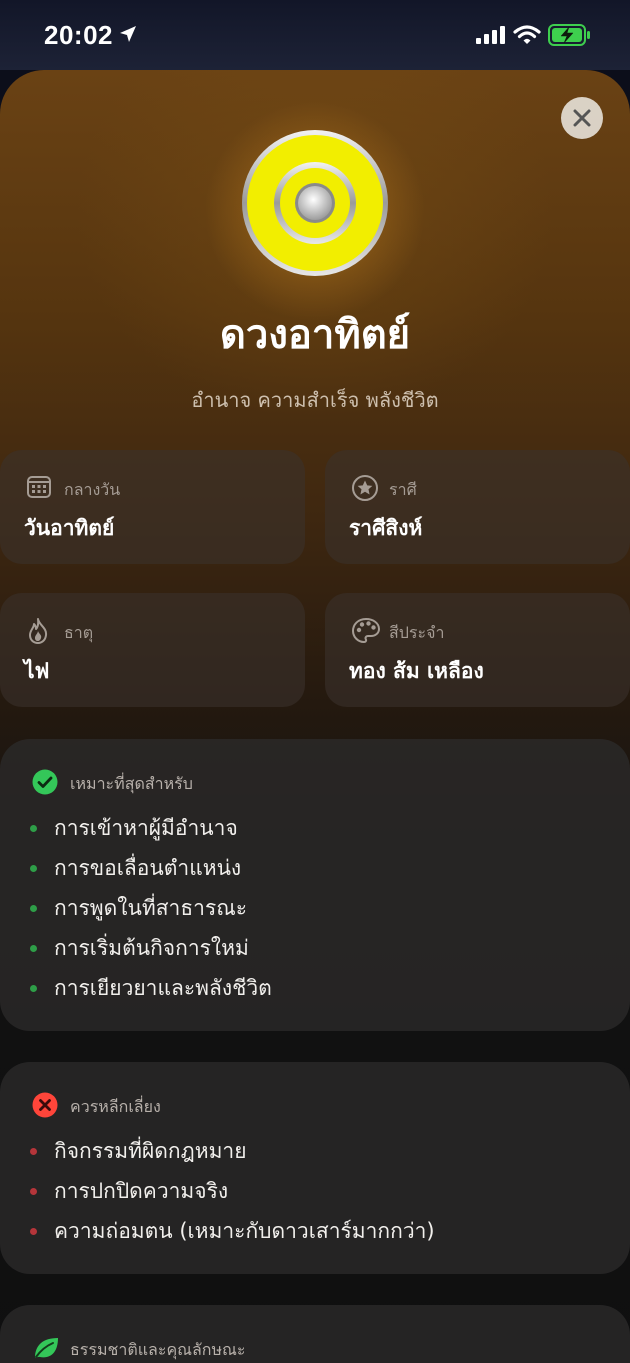  What do you see at coordinates (366, 633) in the screenshot?
I see `palette-icon` at bounding box center [366, 633].